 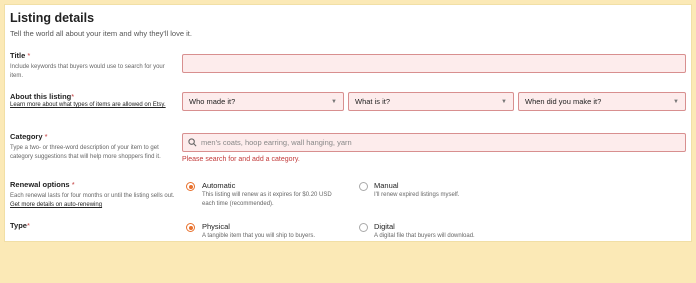 I want to click on renewal-manual-description: I'll renew expired listings myself., so click(x=417, y=195).